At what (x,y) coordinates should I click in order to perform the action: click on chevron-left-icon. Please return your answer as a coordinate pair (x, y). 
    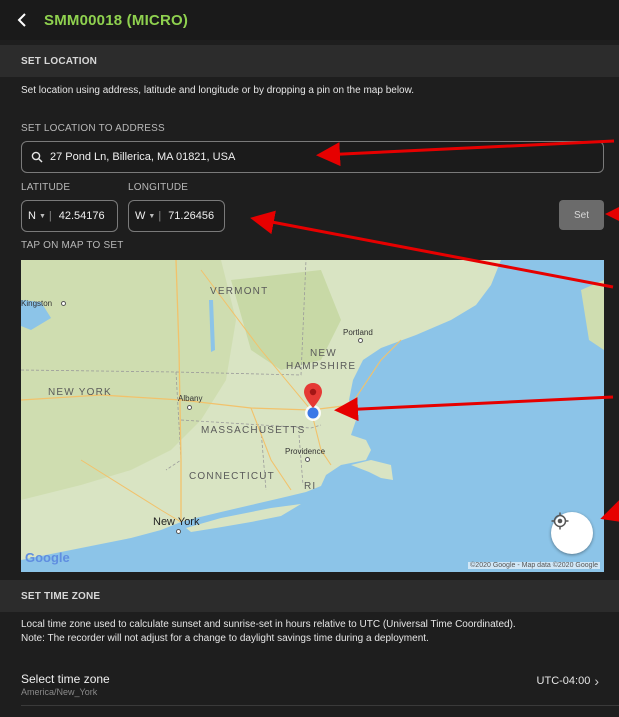
    Looking at the image, I should click on (21, 20).